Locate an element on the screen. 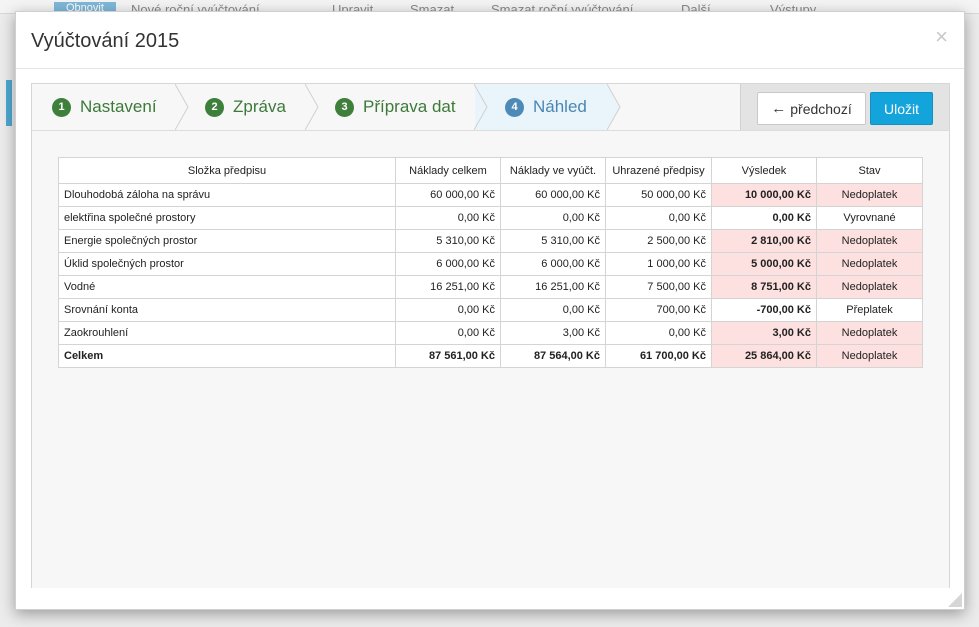 The width and height of the screenshot is (979, 627). cell-result: 10 000,00 Kč is located at coordinates (764, 195).